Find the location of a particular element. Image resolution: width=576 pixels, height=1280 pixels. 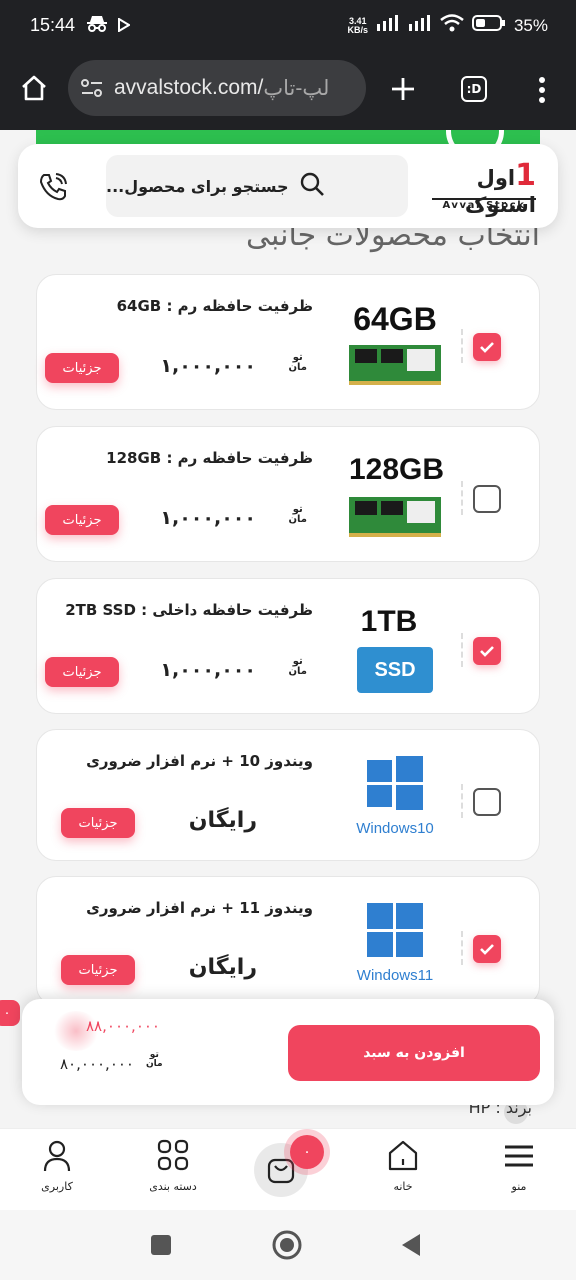

battery-percent: 35% is located at coordinates (530, 25).